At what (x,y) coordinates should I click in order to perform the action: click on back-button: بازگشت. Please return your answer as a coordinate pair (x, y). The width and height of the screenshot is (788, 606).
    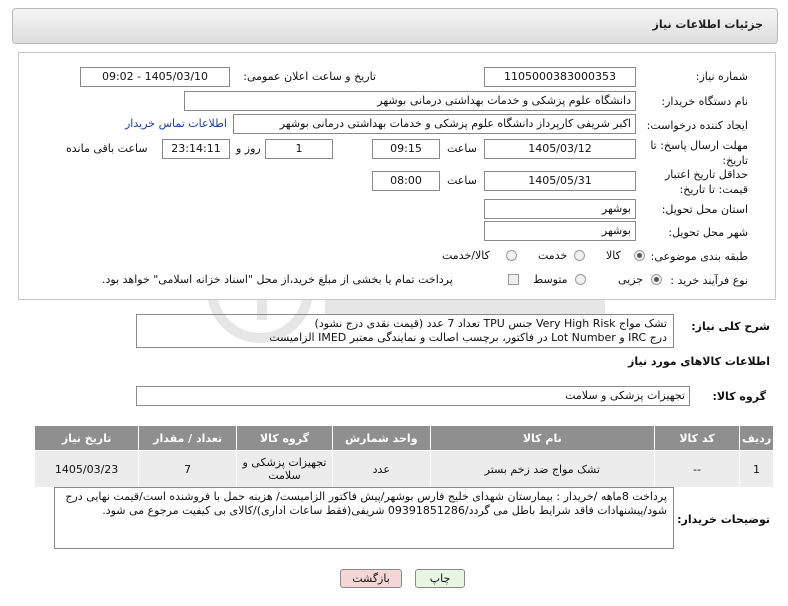
    Looking at the image, I should click on (371, 578).